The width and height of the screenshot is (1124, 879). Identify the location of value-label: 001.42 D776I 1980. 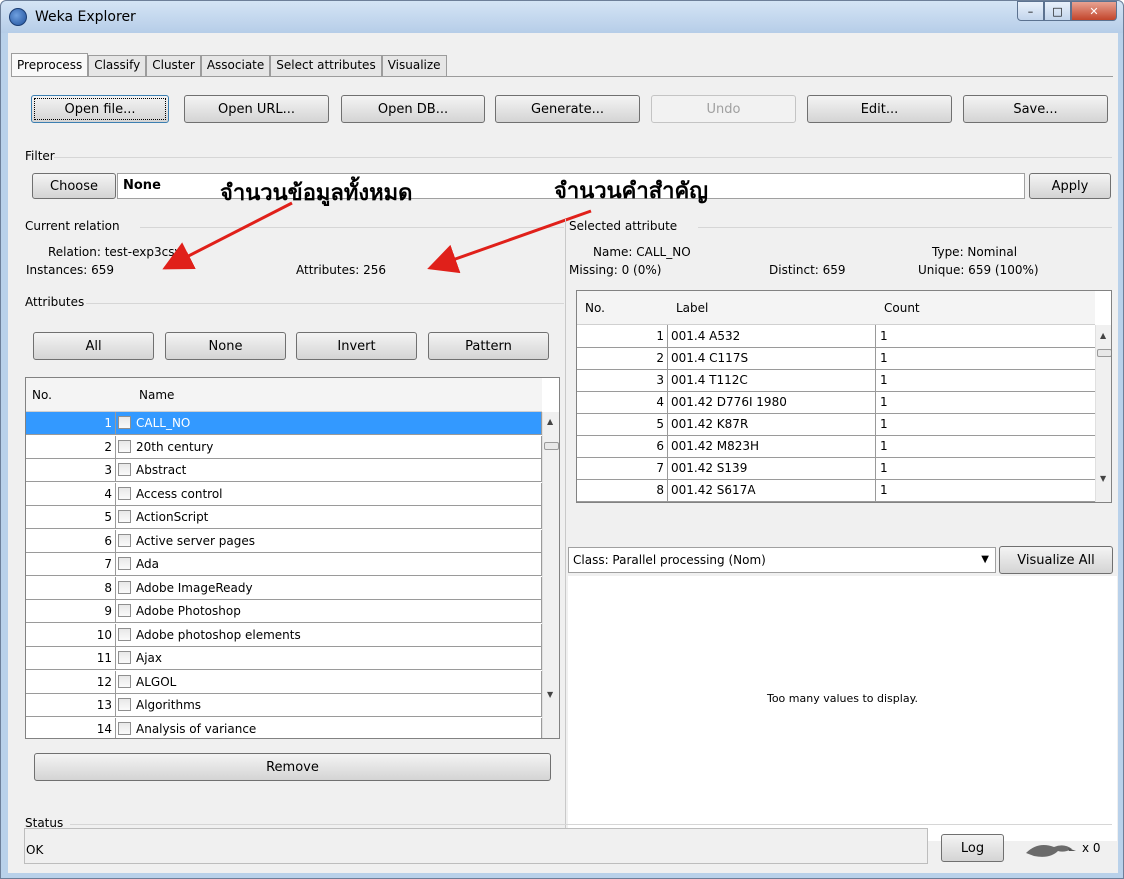
(772, 402).